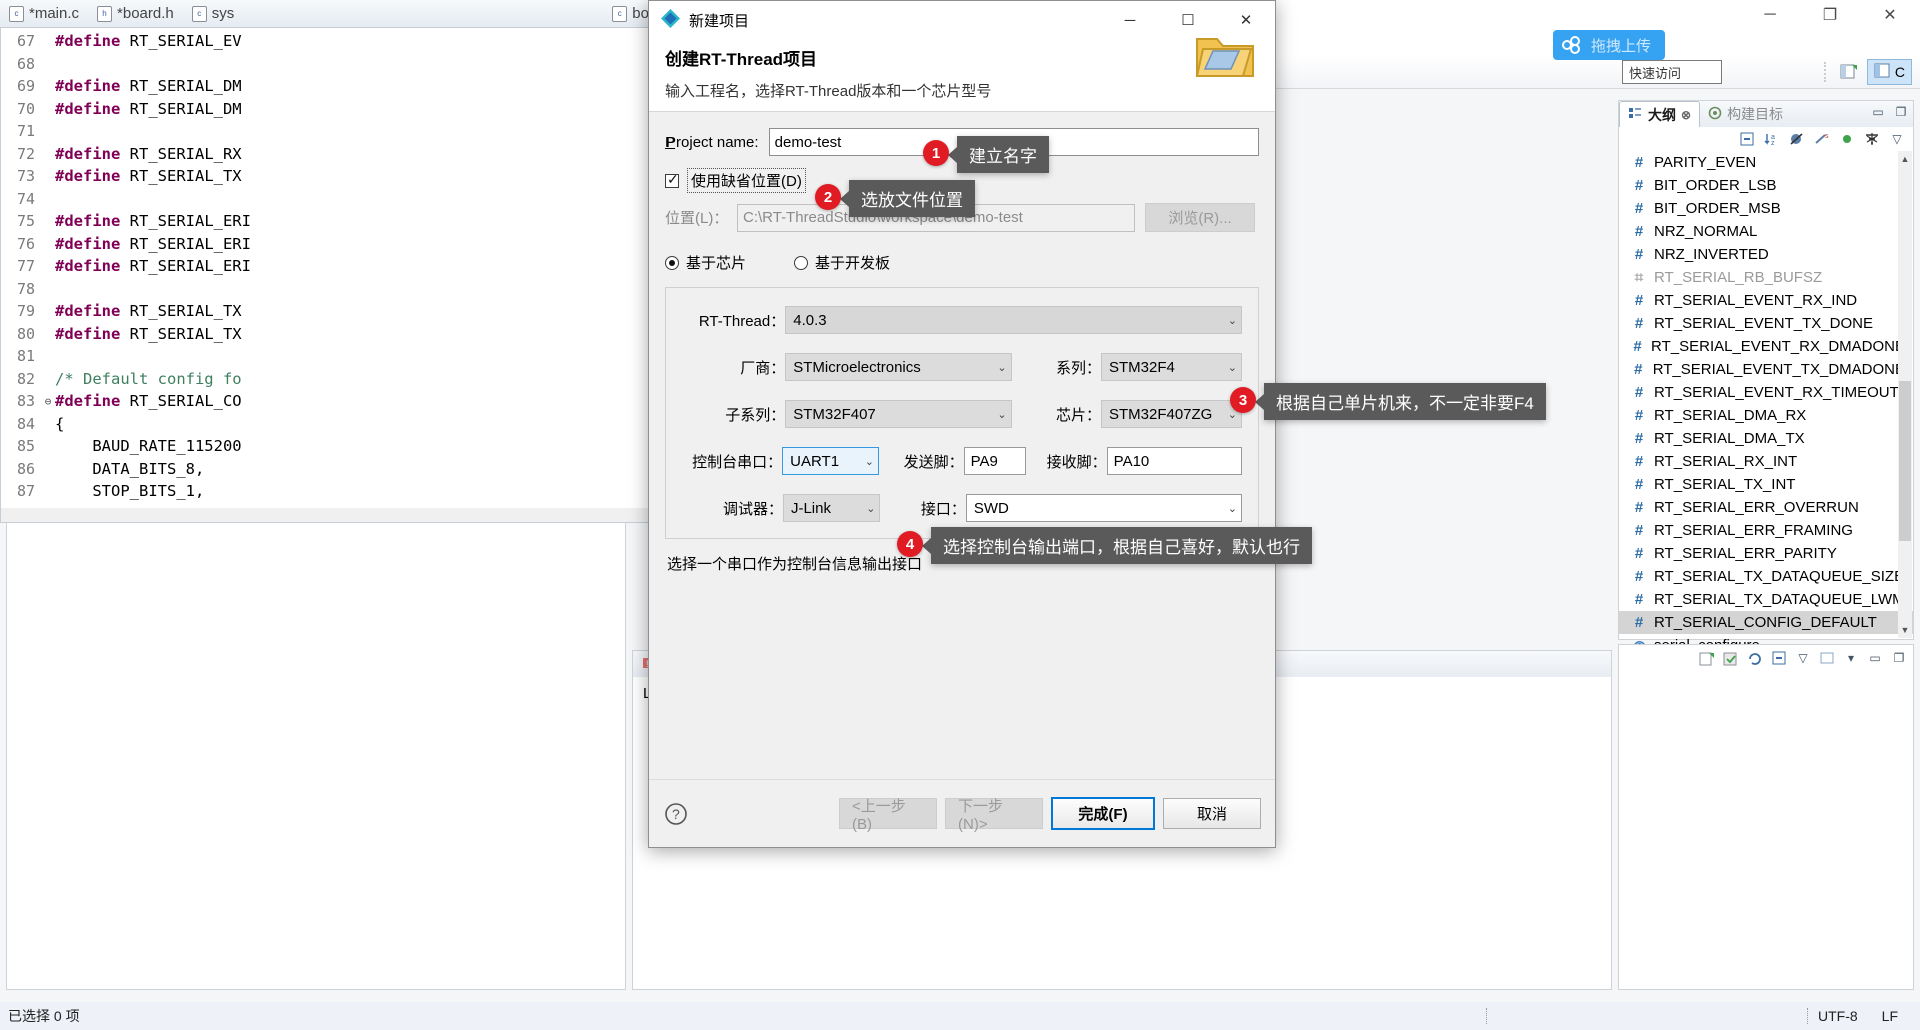 Image resolution: width=1920 pixels, height=1030 pixels. What do you see at coordinates (1766, 162) in the screenshot?
I see `outline-item: # PARITY_EVEN` at bounding box center [1766, 162].